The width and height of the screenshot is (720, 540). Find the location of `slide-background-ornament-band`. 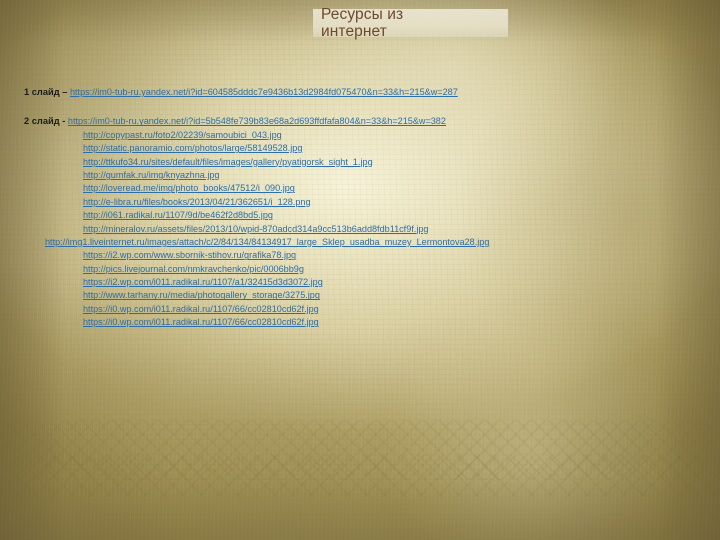

slide-background-ornament-band is located at coordinates (360, 450).